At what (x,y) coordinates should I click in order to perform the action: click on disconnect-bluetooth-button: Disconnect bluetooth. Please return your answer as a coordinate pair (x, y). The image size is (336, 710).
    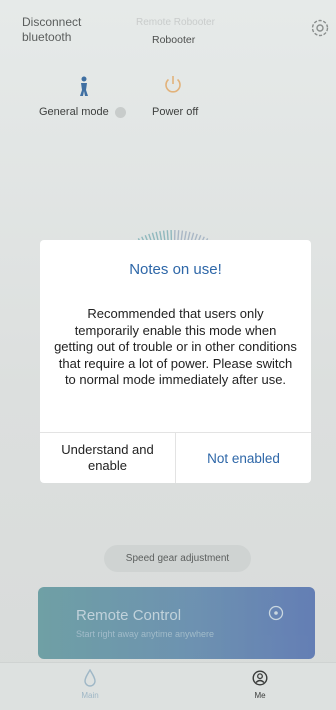
    Looking at the image, I should click on (51, 30).